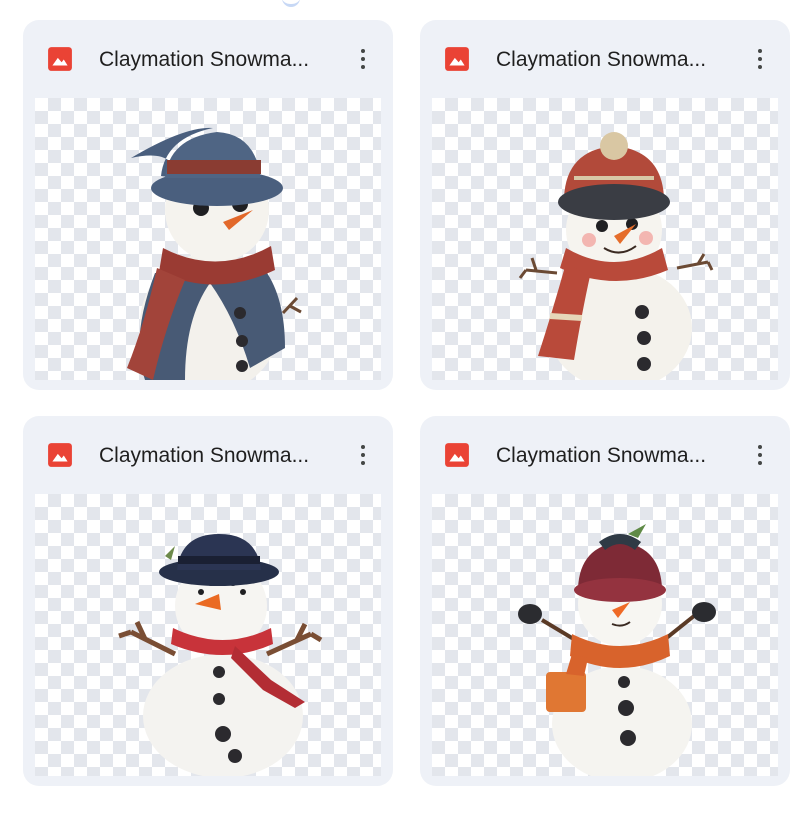 The width and height of the screenshot is (810, 816). Describe the element at coordinates (214, 253) in the screenshot. I see `snowman-blue-witch-hat-image` at that location.